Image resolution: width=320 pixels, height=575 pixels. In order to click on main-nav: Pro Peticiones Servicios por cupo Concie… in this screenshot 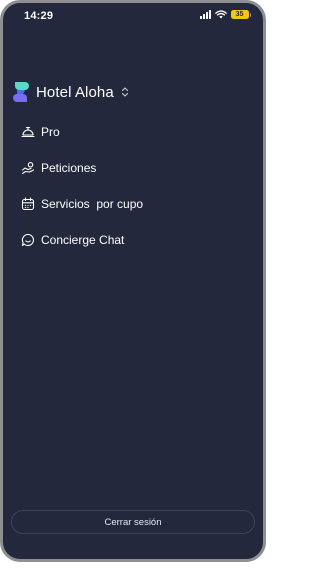, I will do `click(82, 186)`.